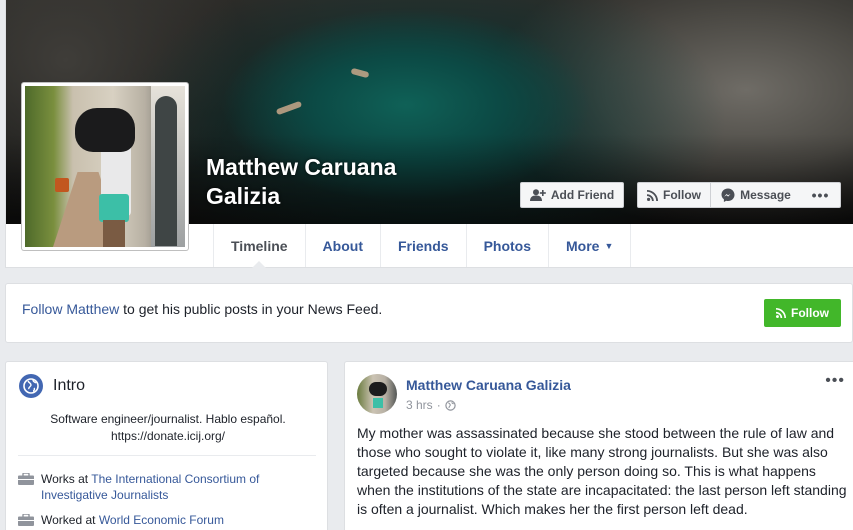 The width and height of the screenshot is (853, 530). I want to click on profile-name: Matthew Caruana Galizia, so click(301, 181).